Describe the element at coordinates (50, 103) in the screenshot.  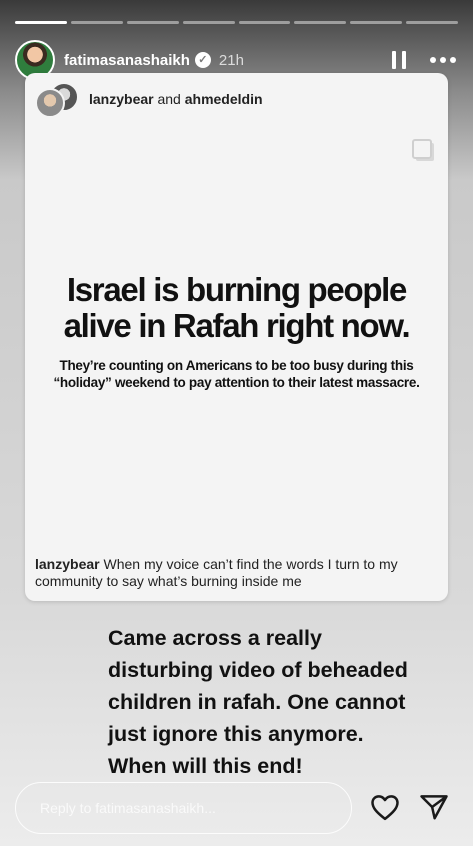
I see `avatar` at that location.